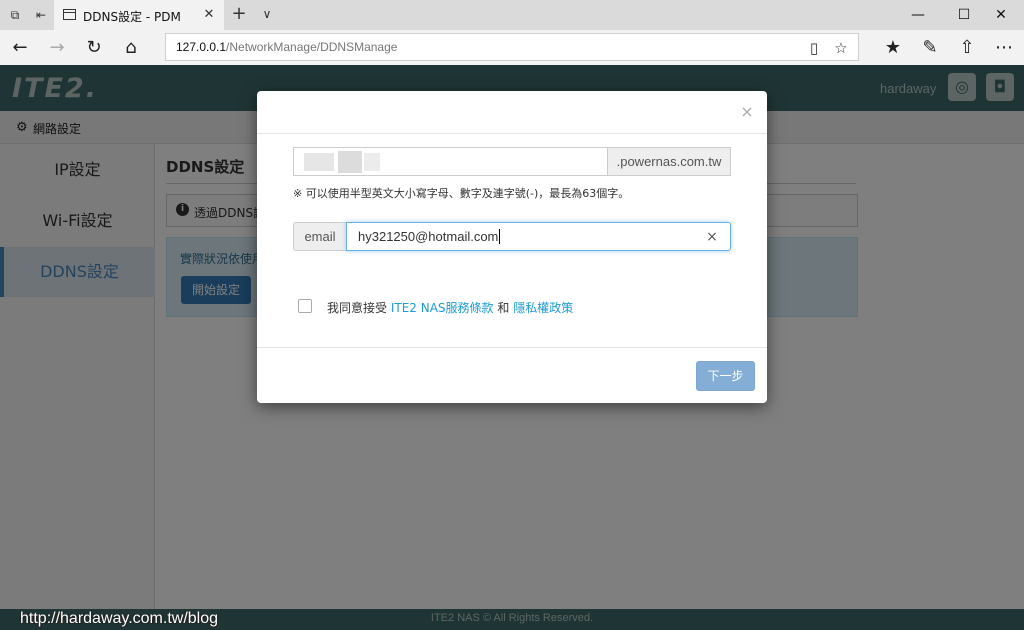 The image size is (1024, 630). Describe the element at coordinates (669, 161) in the screenshot. I see `domain-suffix: .powernas.com.tw` at that location.